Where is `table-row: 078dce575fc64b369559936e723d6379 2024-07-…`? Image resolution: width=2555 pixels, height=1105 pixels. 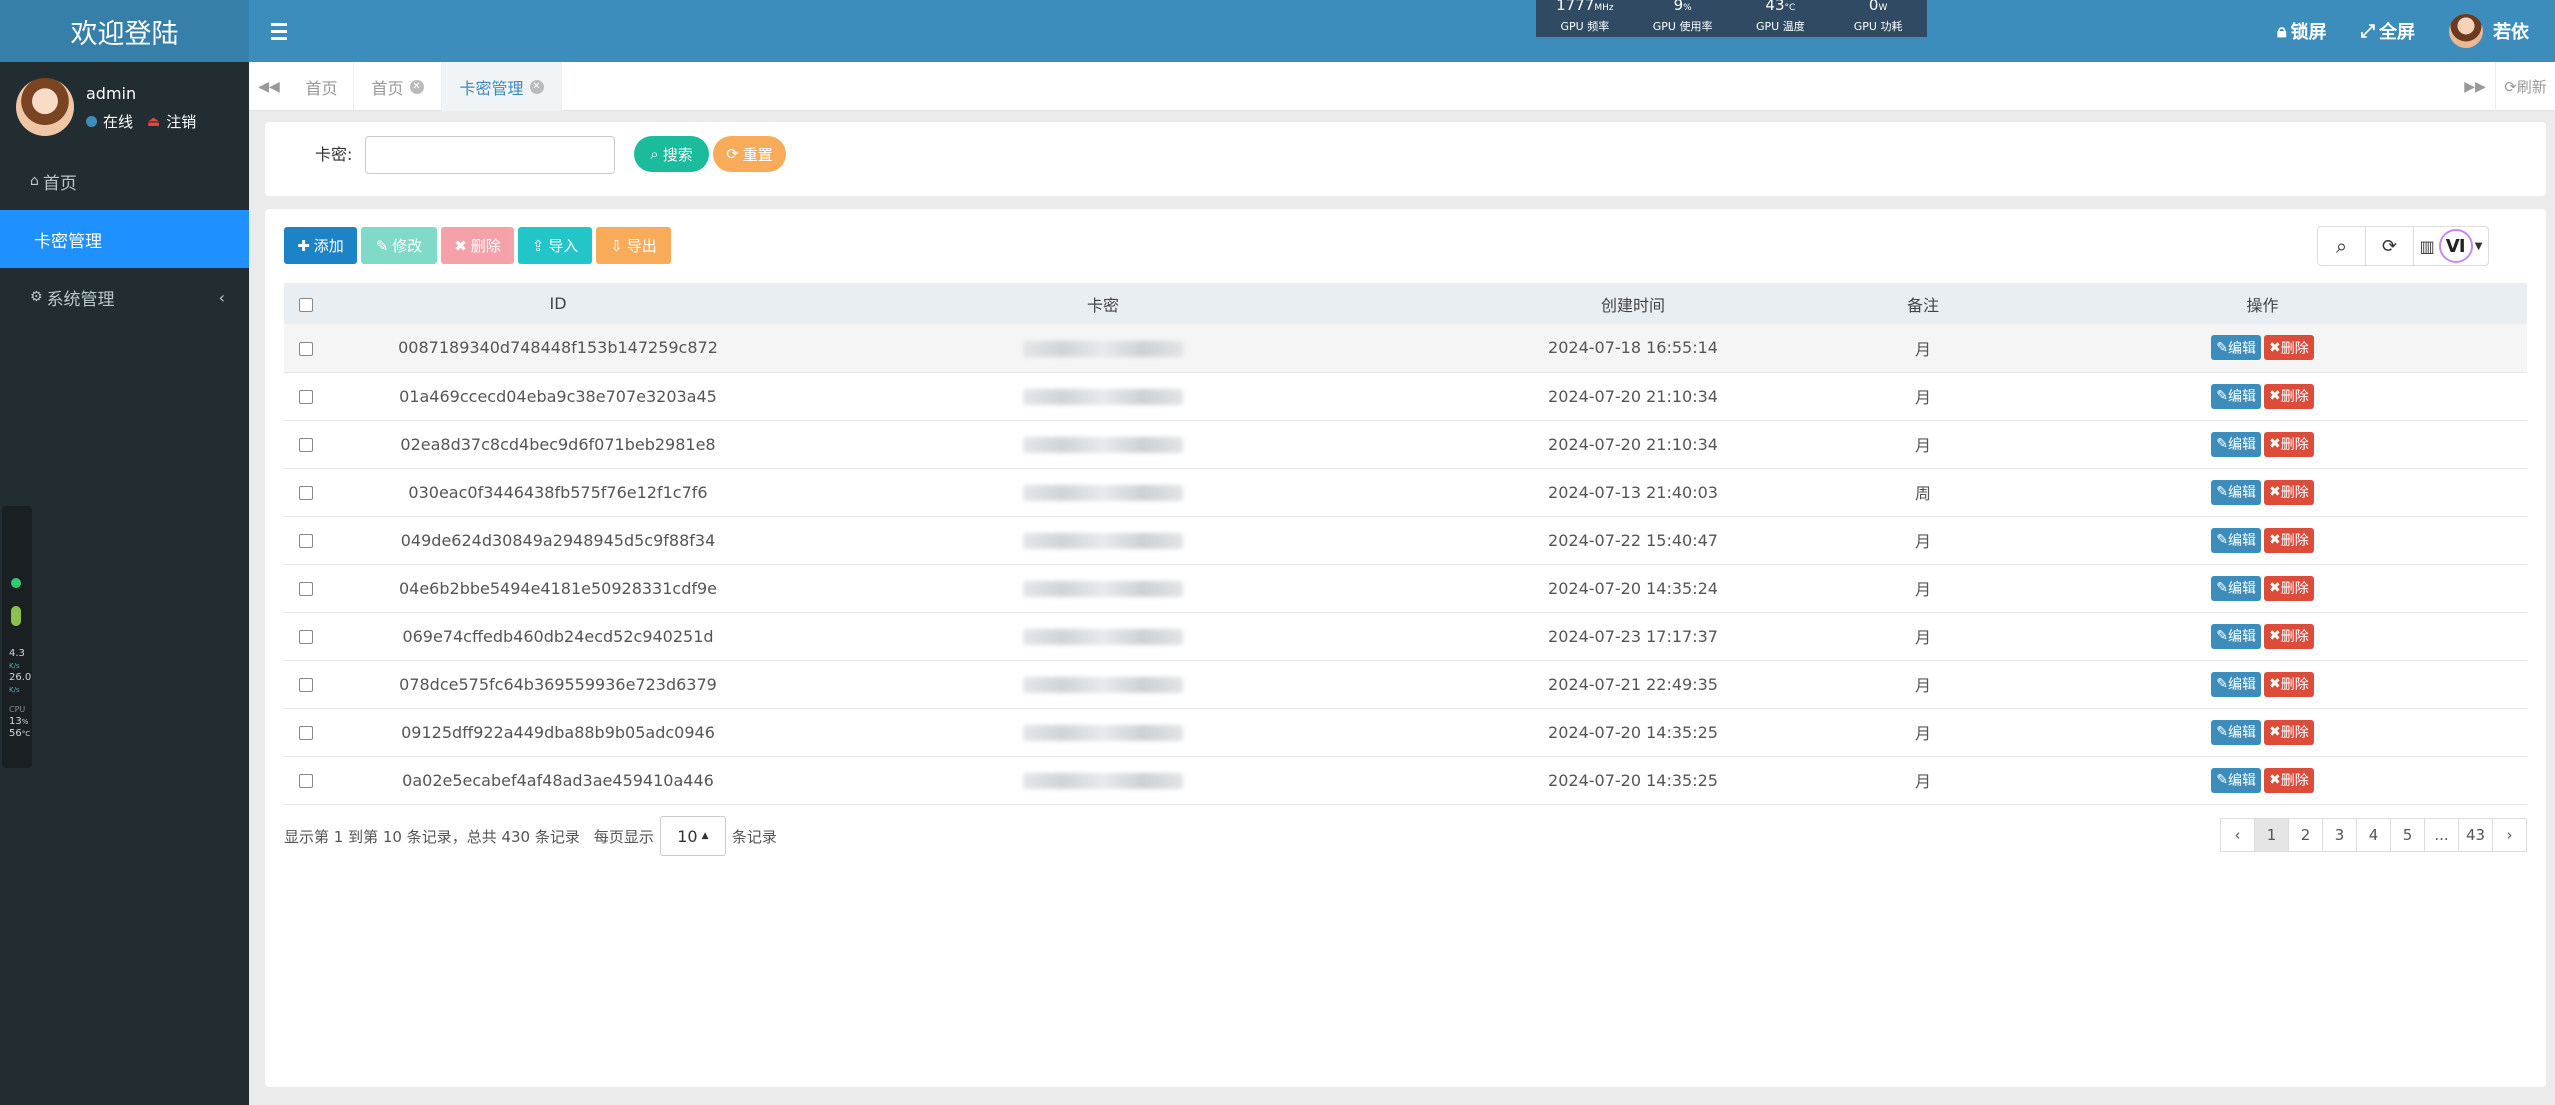
table-row: 078dce575fc64b369559936e723d6379 2024-07-… is located at coordinates (1405, 684).